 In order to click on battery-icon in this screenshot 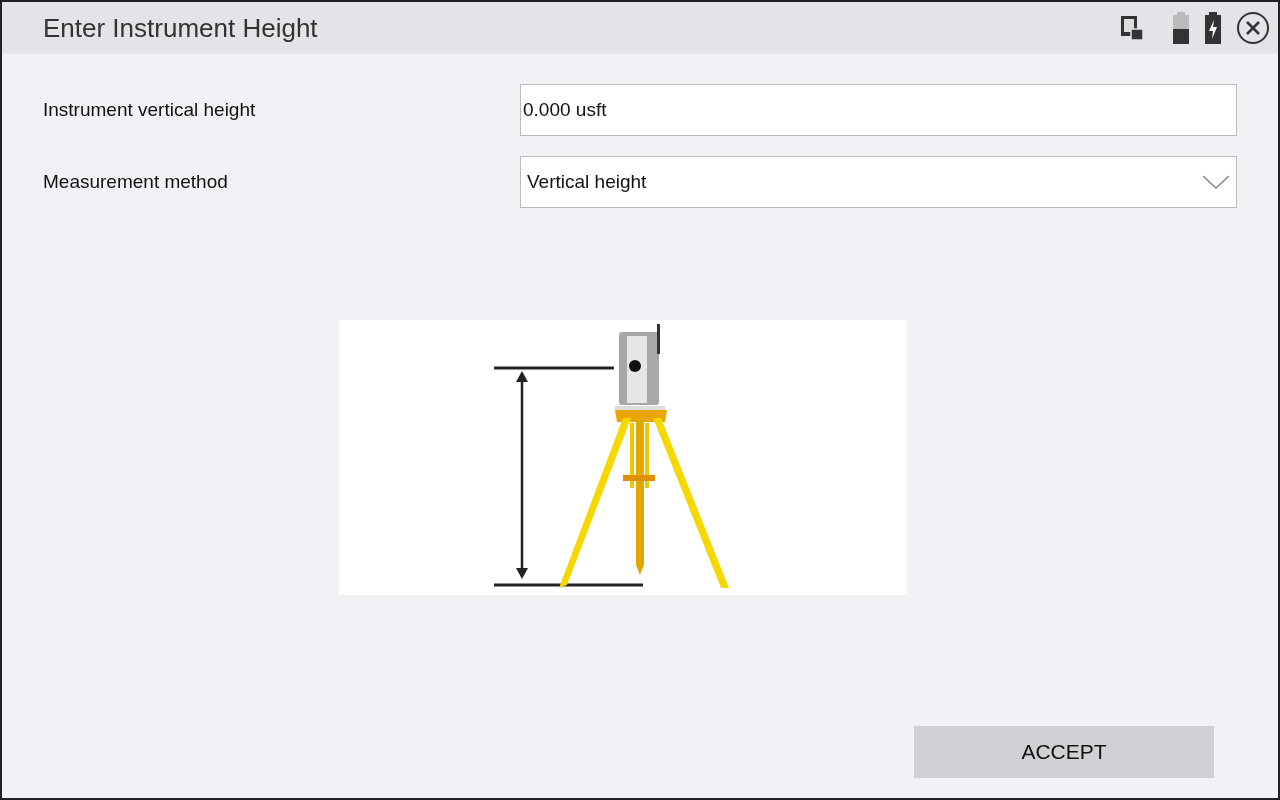, I will do `click(1181, 28)`.